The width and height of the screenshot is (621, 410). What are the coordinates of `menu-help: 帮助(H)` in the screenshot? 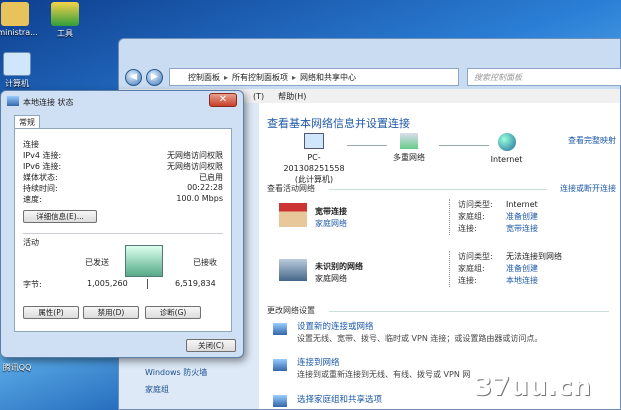 It's located at (292, 96).